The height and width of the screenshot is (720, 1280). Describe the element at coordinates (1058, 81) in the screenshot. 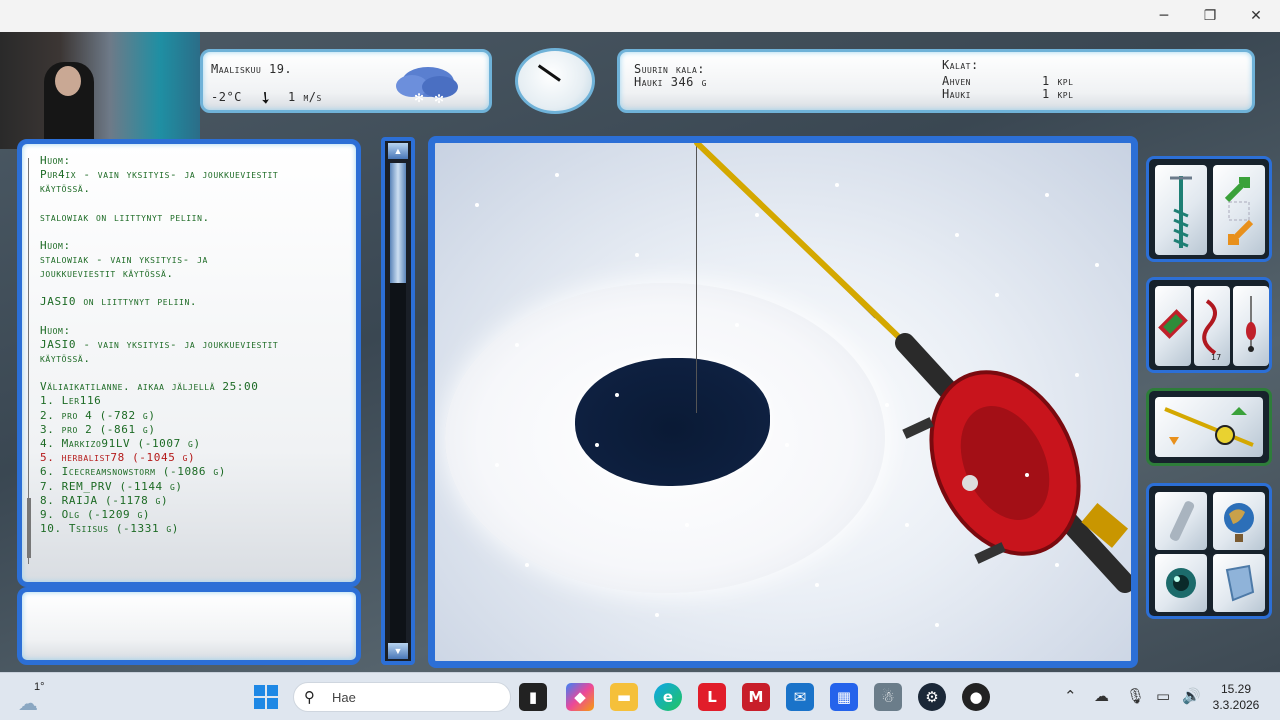

I see `fish-count: 1 kpl` at that location.